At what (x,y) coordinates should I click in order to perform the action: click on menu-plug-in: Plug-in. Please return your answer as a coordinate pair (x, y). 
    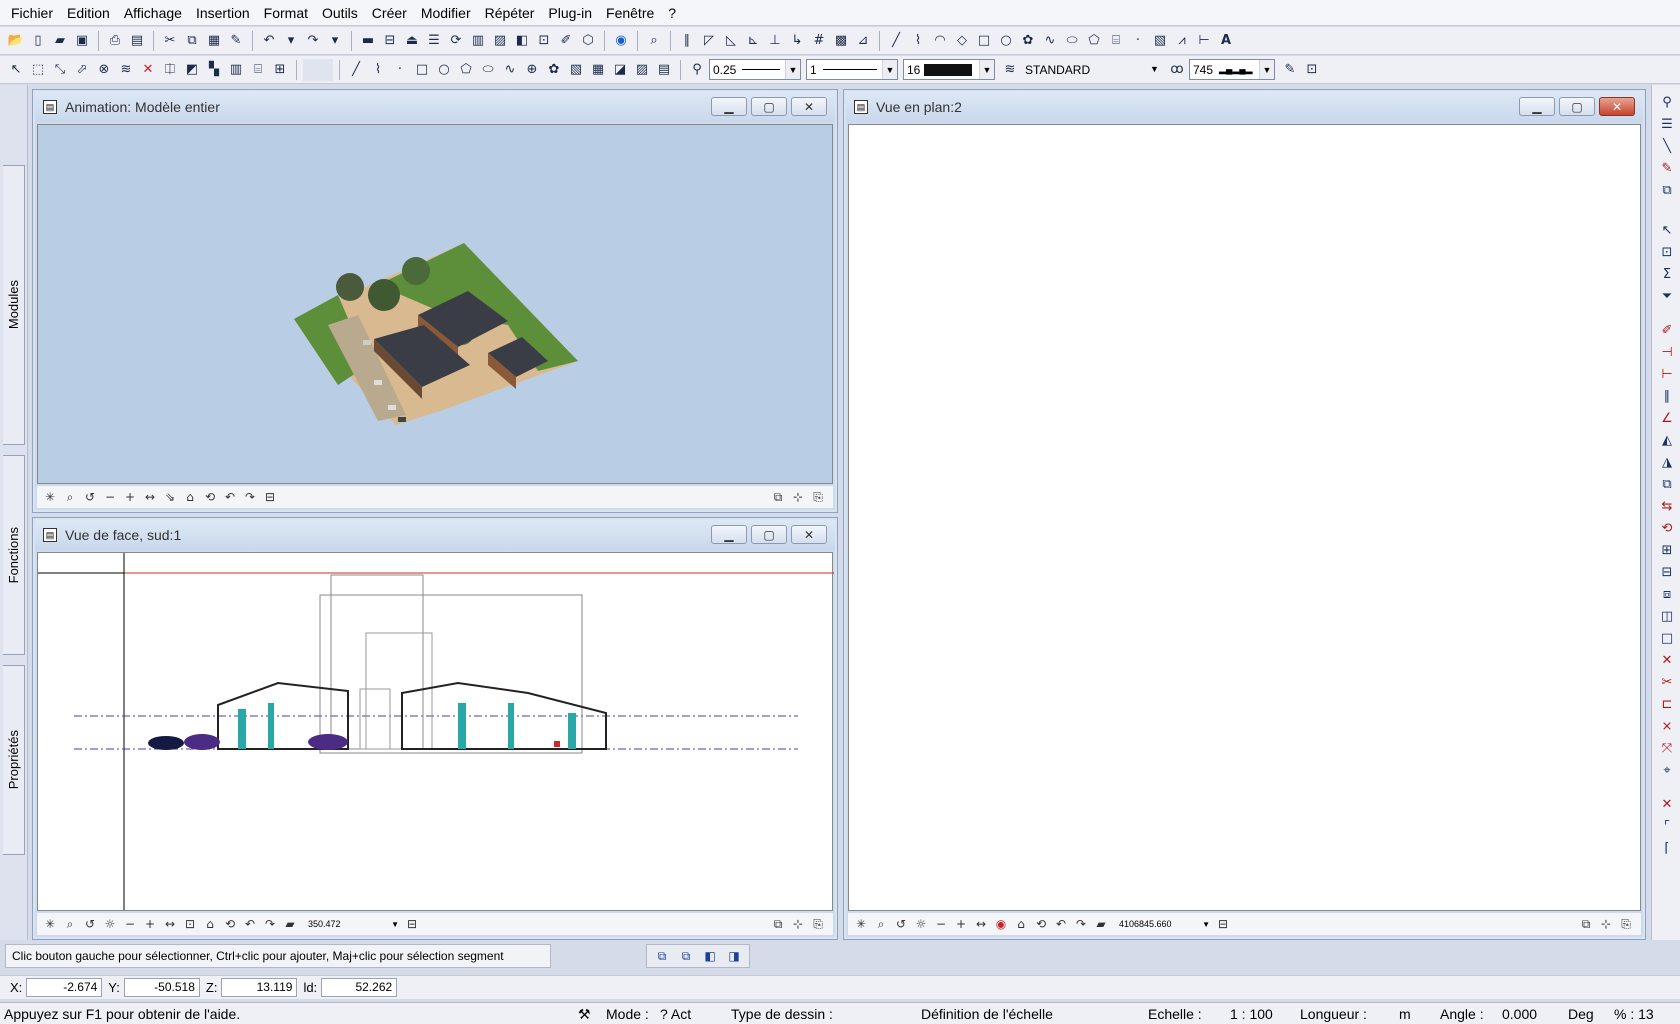
    Looking at the image, I should click on (570, 13).